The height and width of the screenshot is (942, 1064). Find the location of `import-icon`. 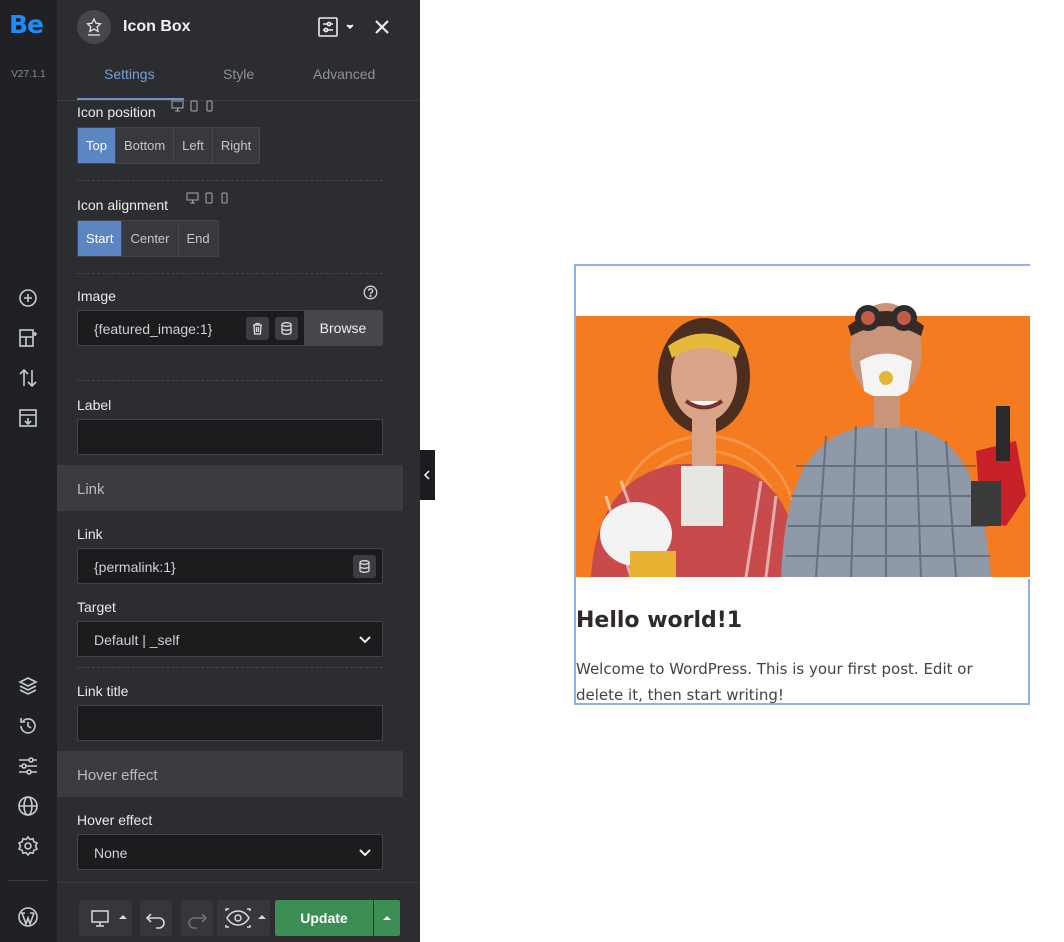

import-icon is located at coordinates (28, 418).